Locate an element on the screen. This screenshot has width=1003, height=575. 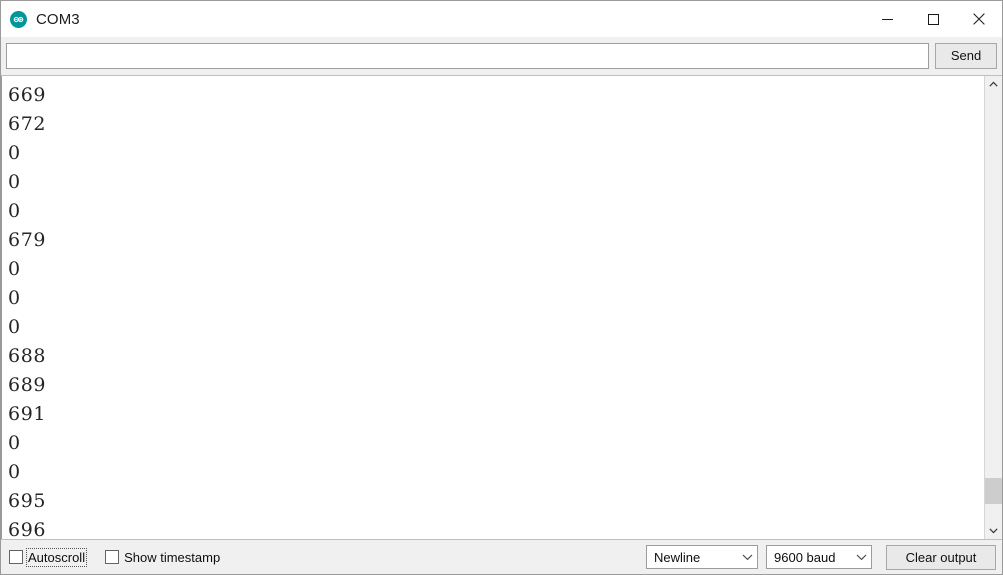
show-timestamp-checkbox: Show timestamp is located at coordinates (162, 557).